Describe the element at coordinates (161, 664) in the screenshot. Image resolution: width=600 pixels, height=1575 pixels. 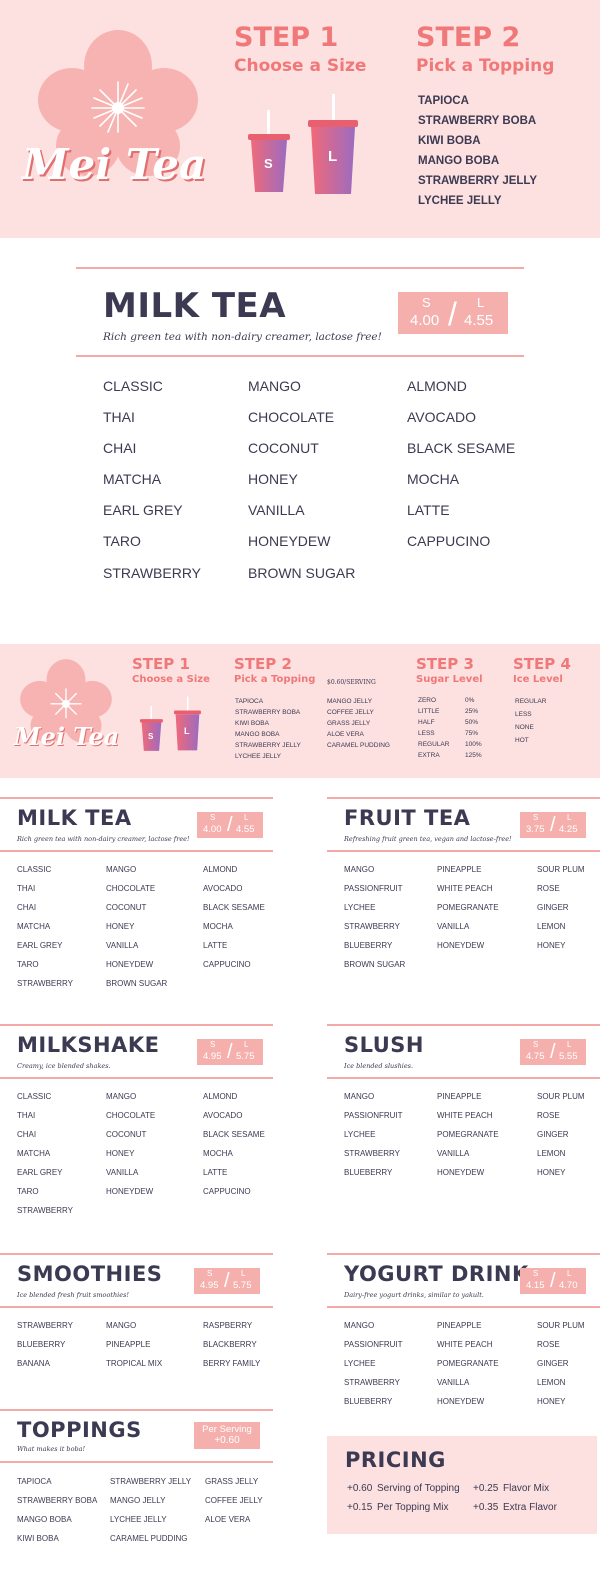
I see `step1-title: STEP 1` at that location.